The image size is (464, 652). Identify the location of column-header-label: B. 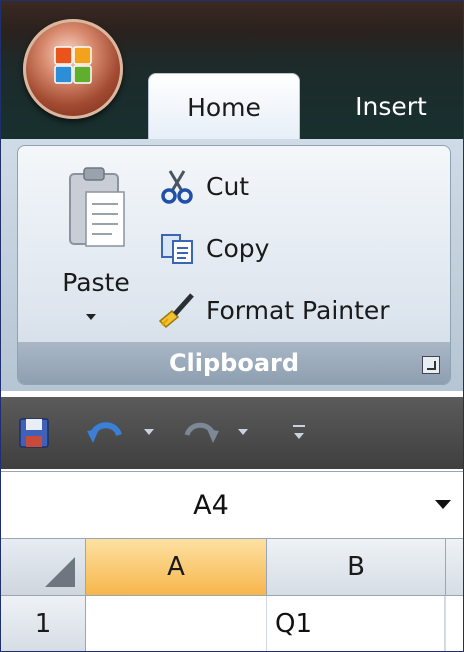
(356, 567).